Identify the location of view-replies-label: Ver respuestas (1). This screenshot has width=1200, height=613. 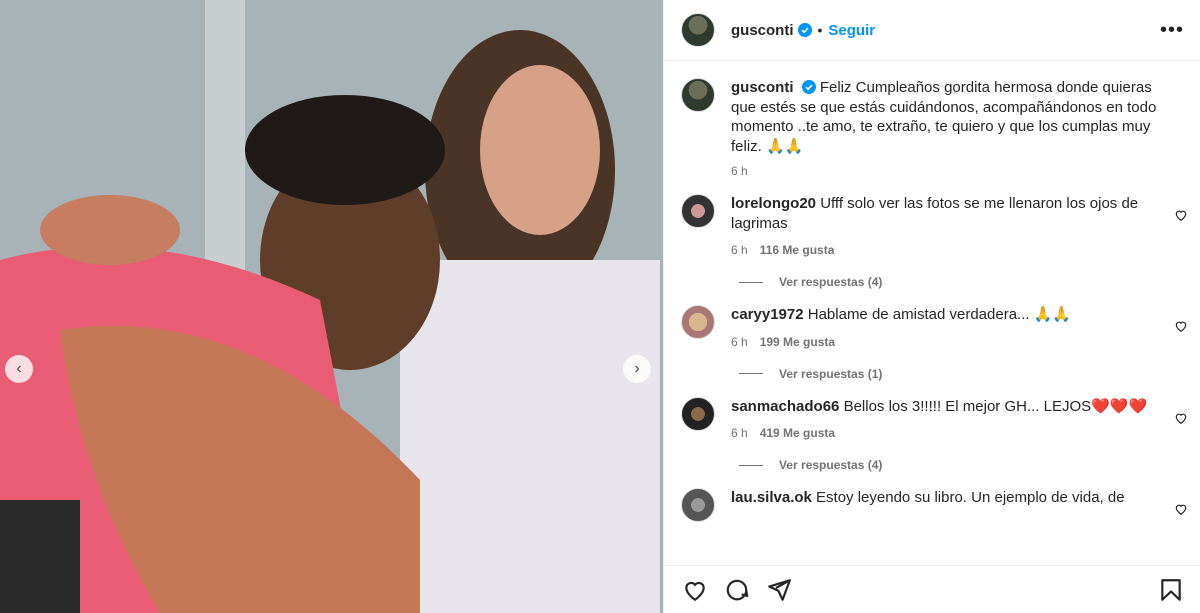
(831, 373).